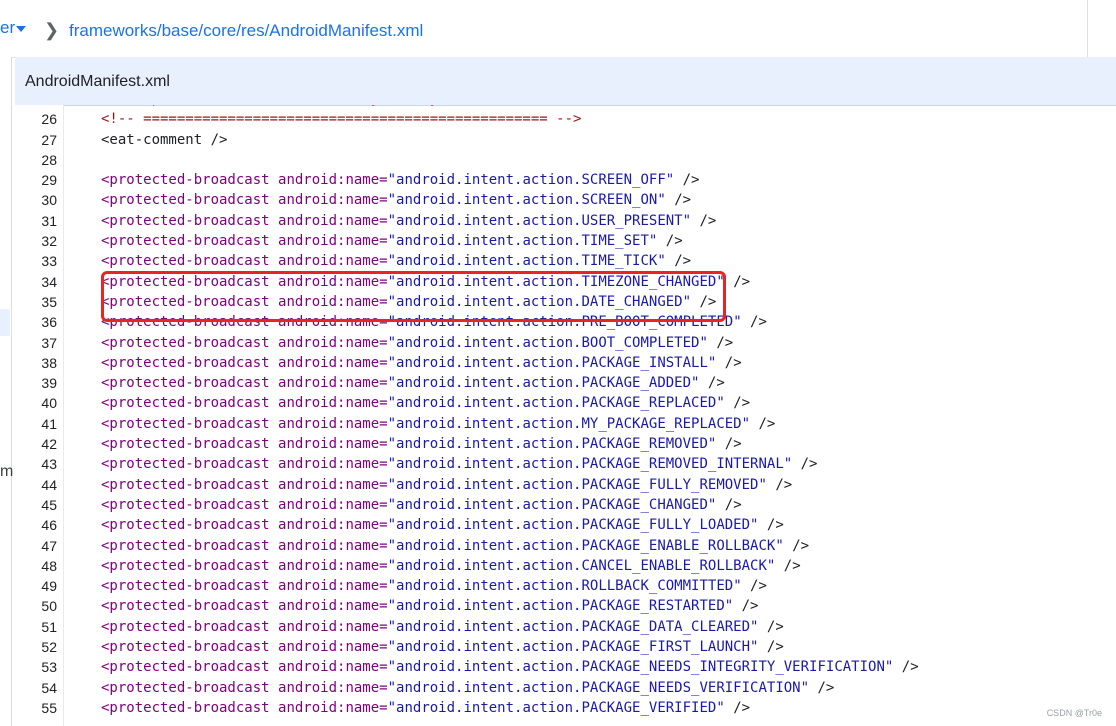  I want to click on line-number: 44, so click(49, 484).